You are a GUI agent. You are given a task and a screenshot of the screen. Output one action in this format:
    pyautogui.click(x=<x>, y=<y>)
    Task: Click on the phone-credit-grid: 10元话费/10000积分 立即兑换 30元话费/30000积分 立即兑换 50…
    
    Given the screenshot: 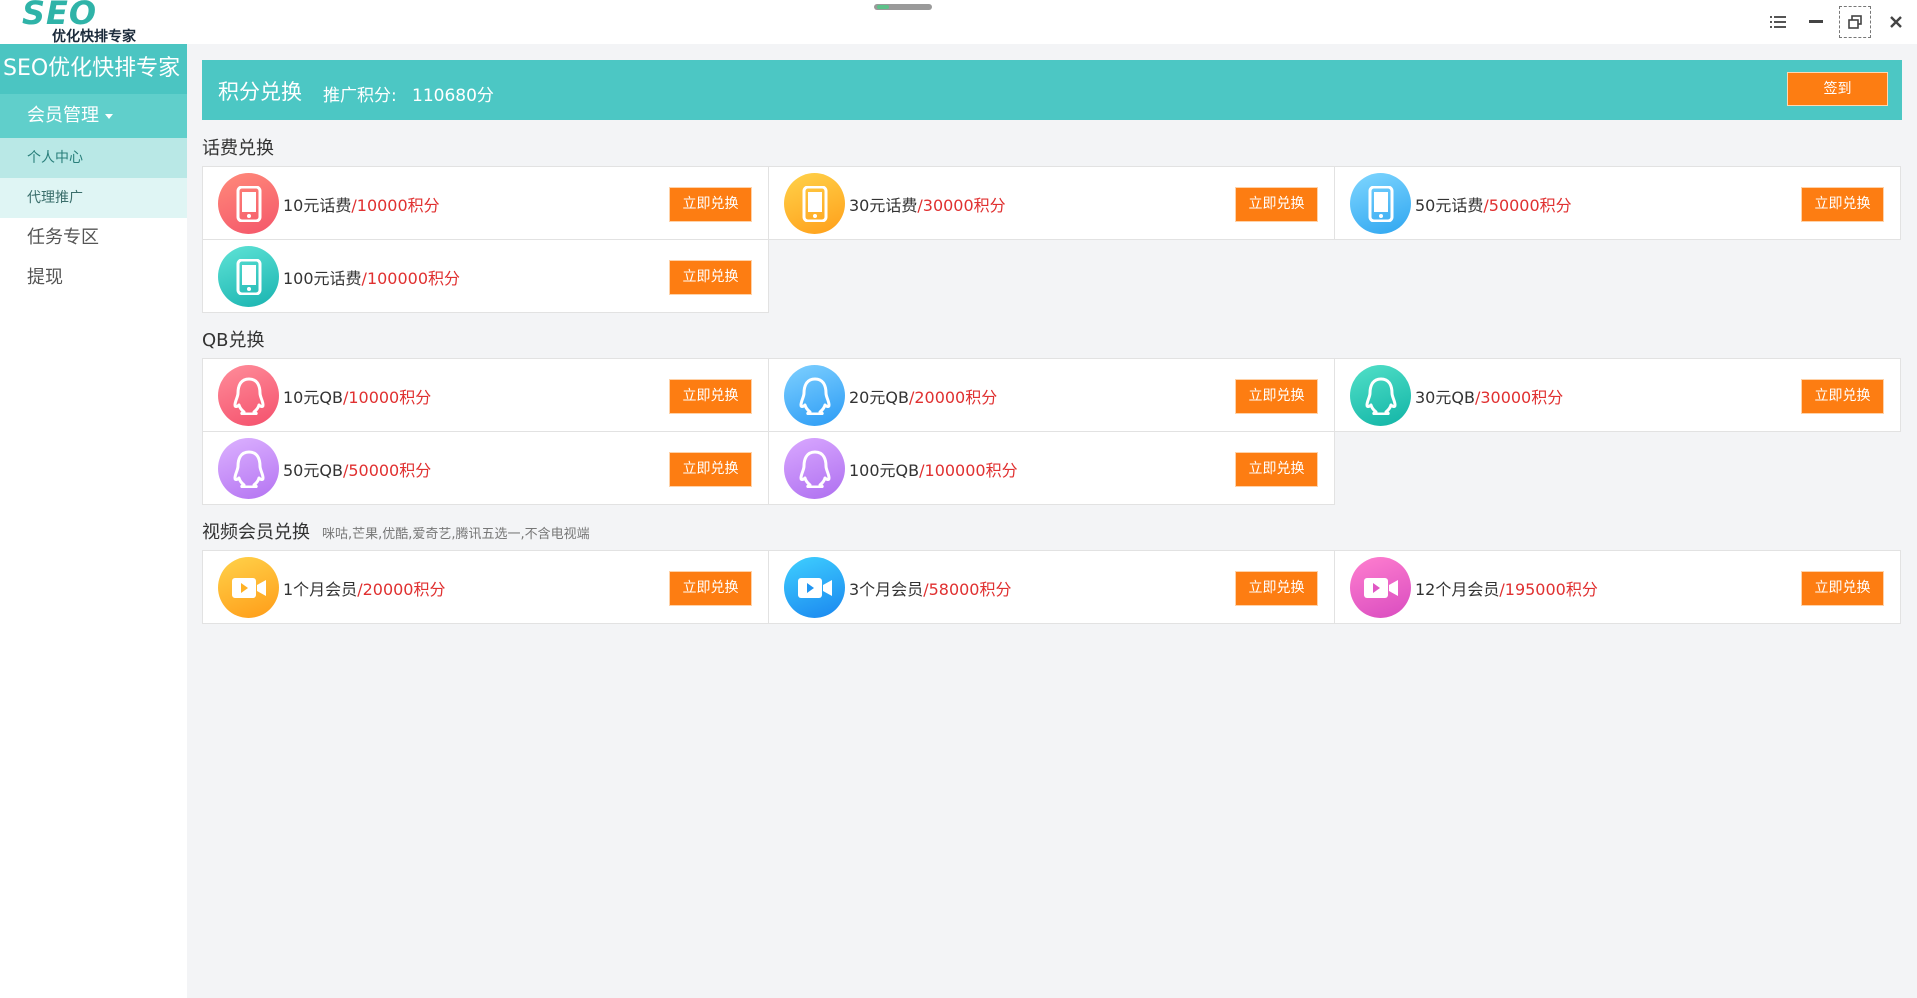 What is the action you would take?
    pyautogui.click(x=1052, y=239)
    